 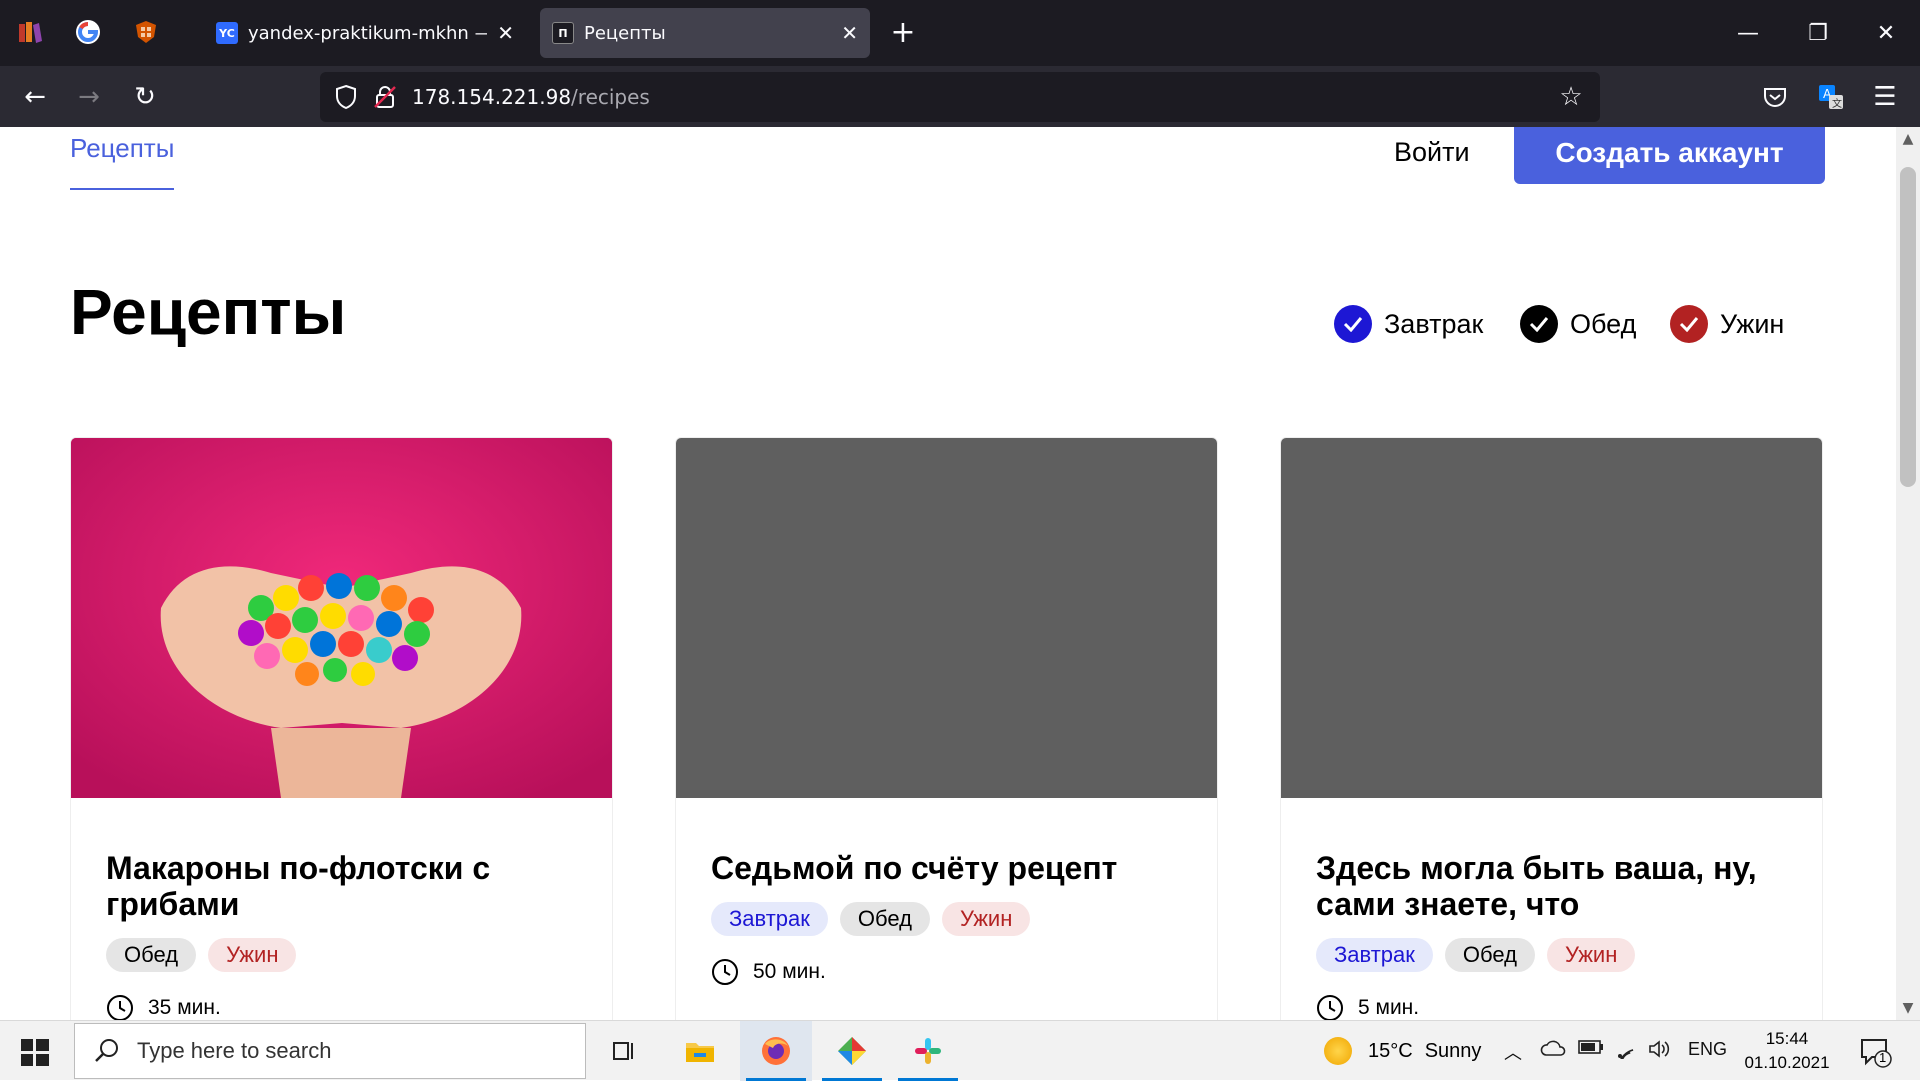 I want to click on sun-icon, so click(x=1338, y=1051).